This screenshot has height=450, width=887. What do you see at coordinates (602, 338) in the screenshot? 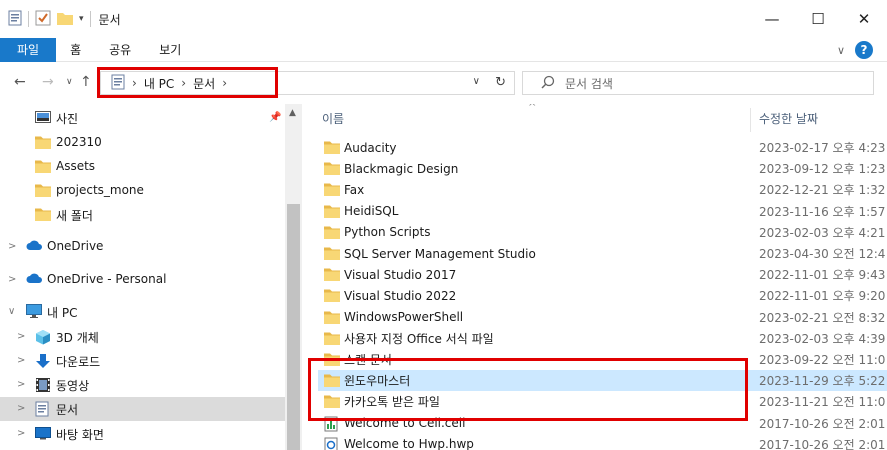
I see `file-row: 사용자 지정 Office 서식 파일 2023-02-03 오후 4:39` at bounding box center [602, 338].